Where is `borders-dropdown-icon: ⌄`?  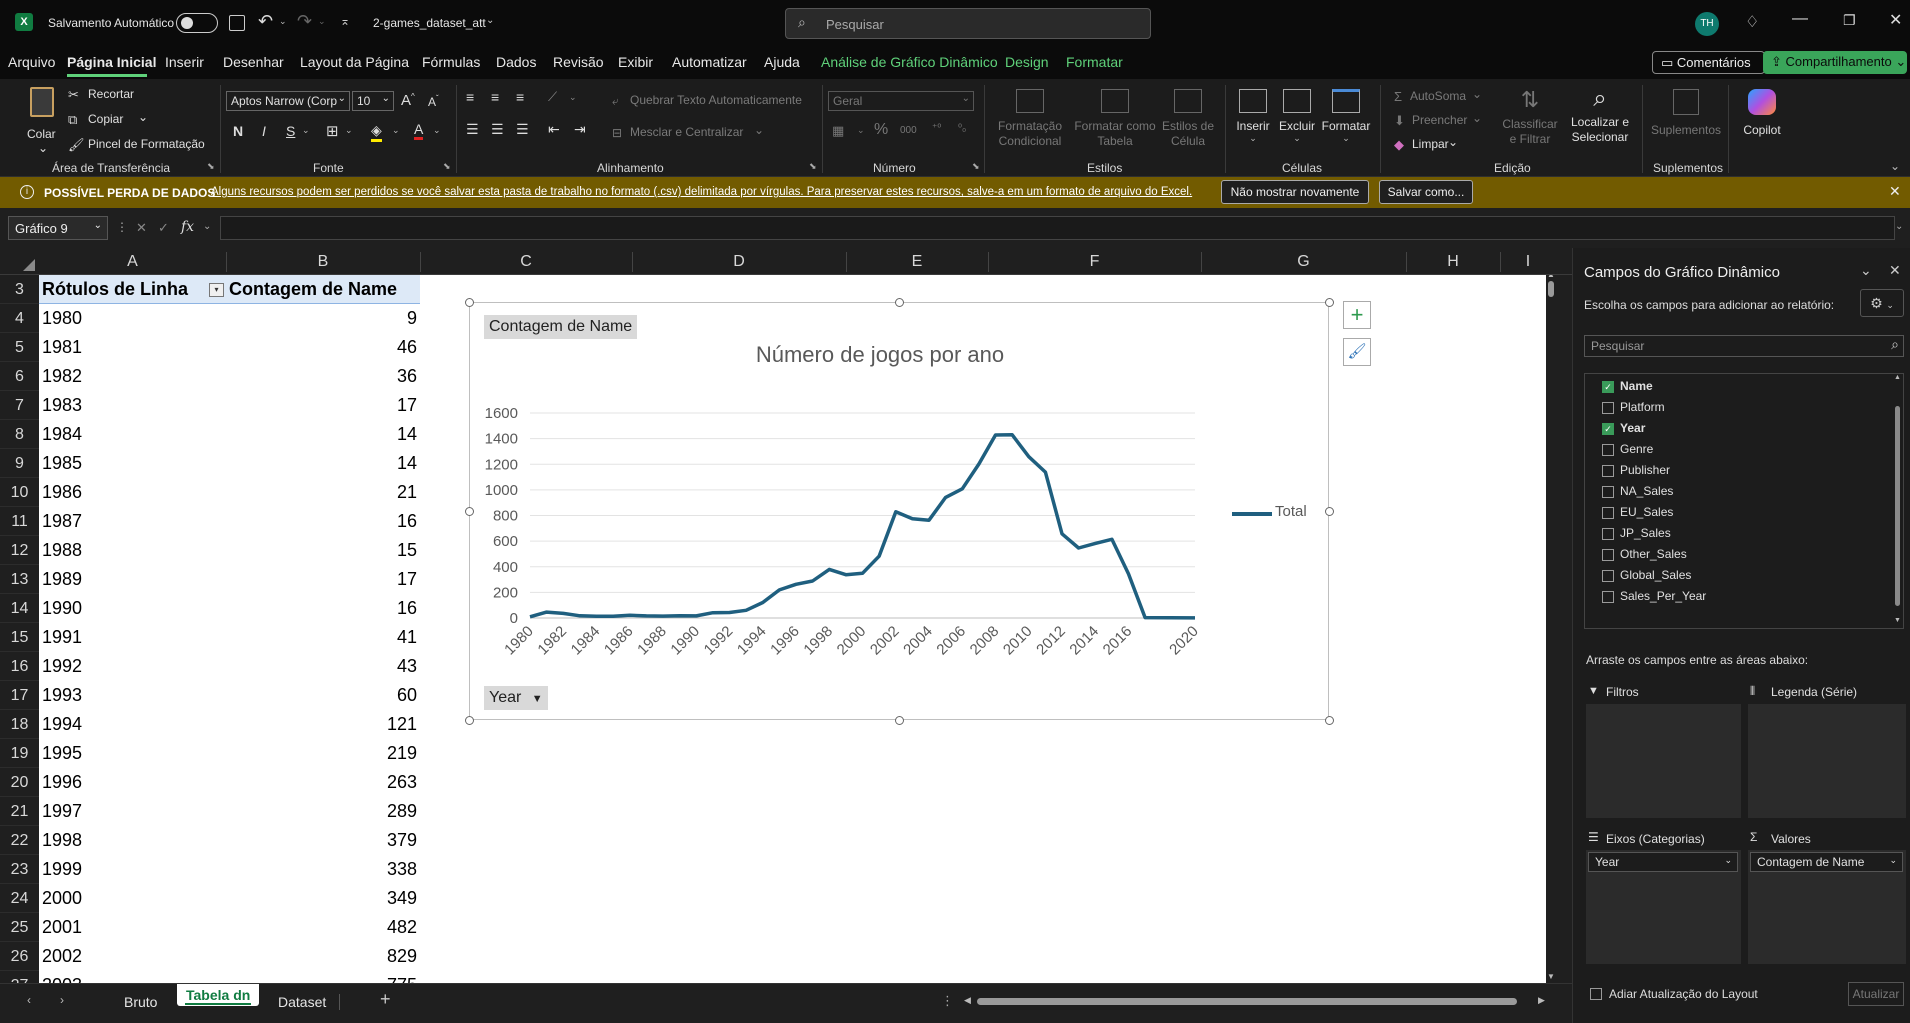 borders-dropdown-icon: ⌄ is located at coordinates (349, 130).